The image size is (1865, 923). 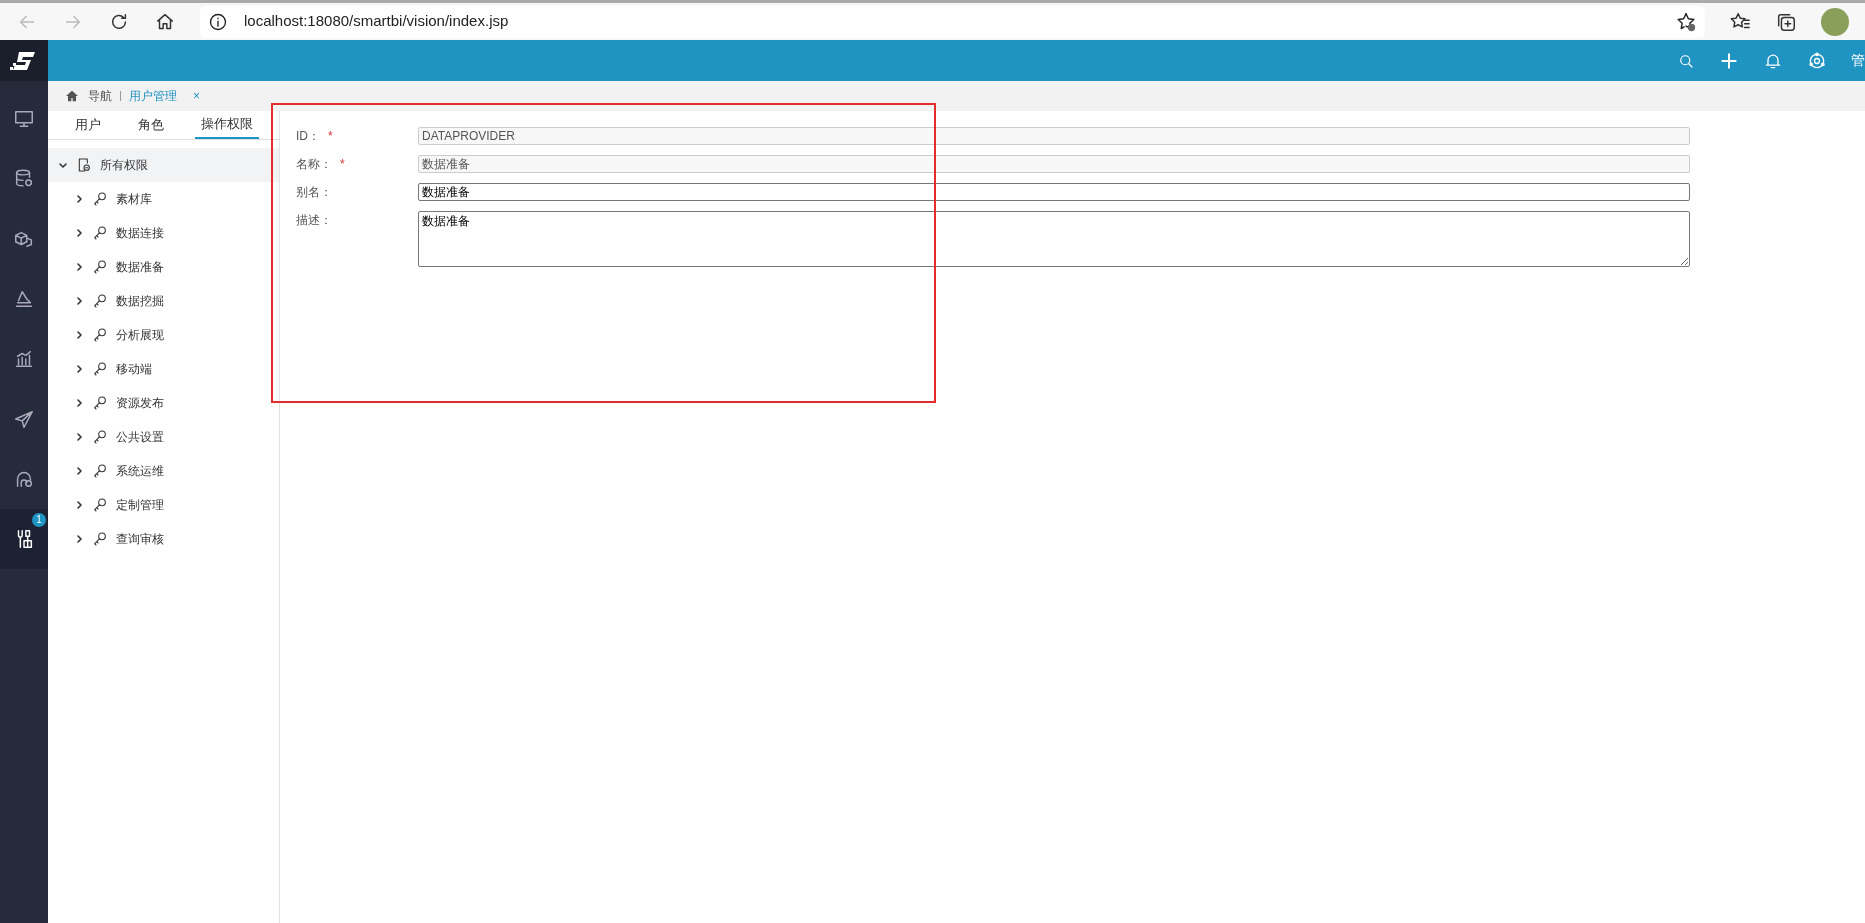 I want to click on tree-item: 数据挖掘, so click(x=163, y=300).